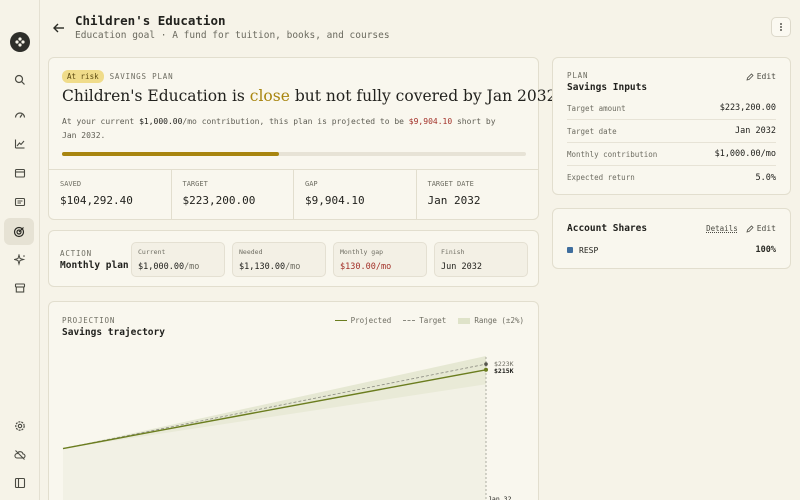 This screenshot has width=800, height=500. Describe the element at coordinates (251, 252) in the screenshot. I see `action-pill-label: Needed` at that location.